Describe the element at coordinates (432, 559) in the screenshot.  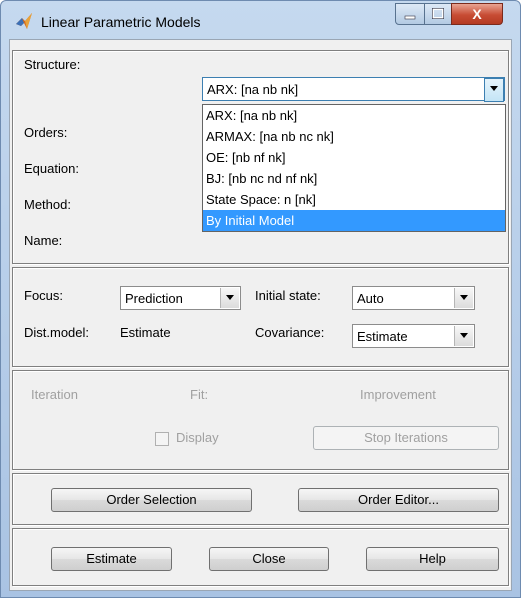
I see `help-button: Help` at that location.